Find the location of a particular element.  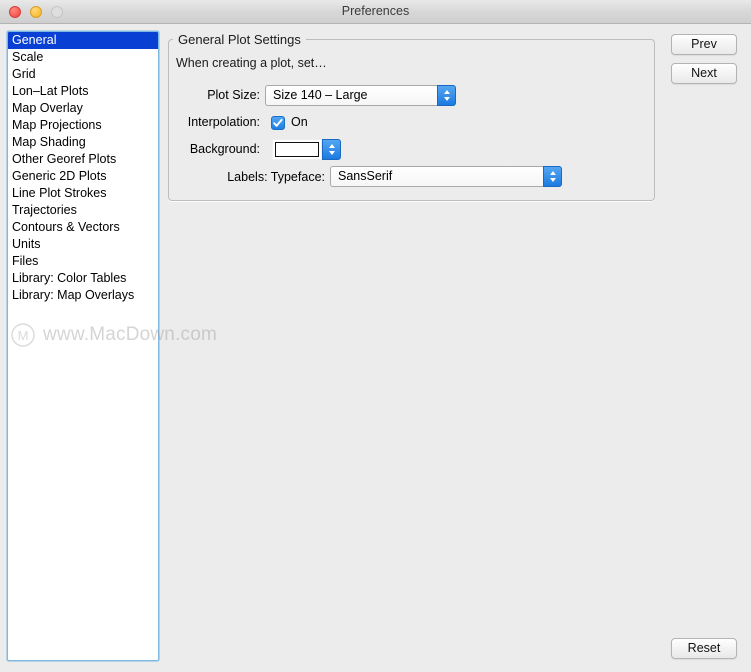

sidebar-item-generic-2d-plots: Generic 2D Plots is located at coordinates (83, 176).